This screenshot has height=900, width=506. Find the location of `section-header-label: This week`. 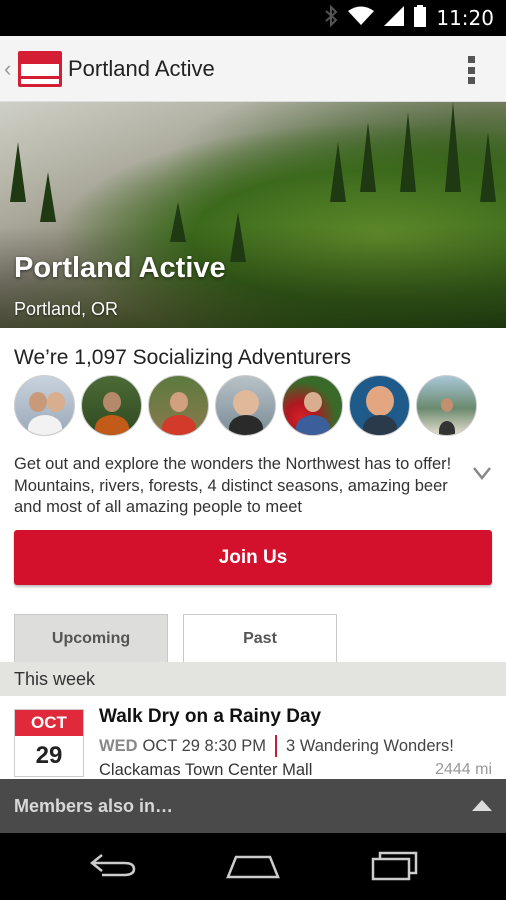

section-header-label: This week is located at coordinates (55, 679).